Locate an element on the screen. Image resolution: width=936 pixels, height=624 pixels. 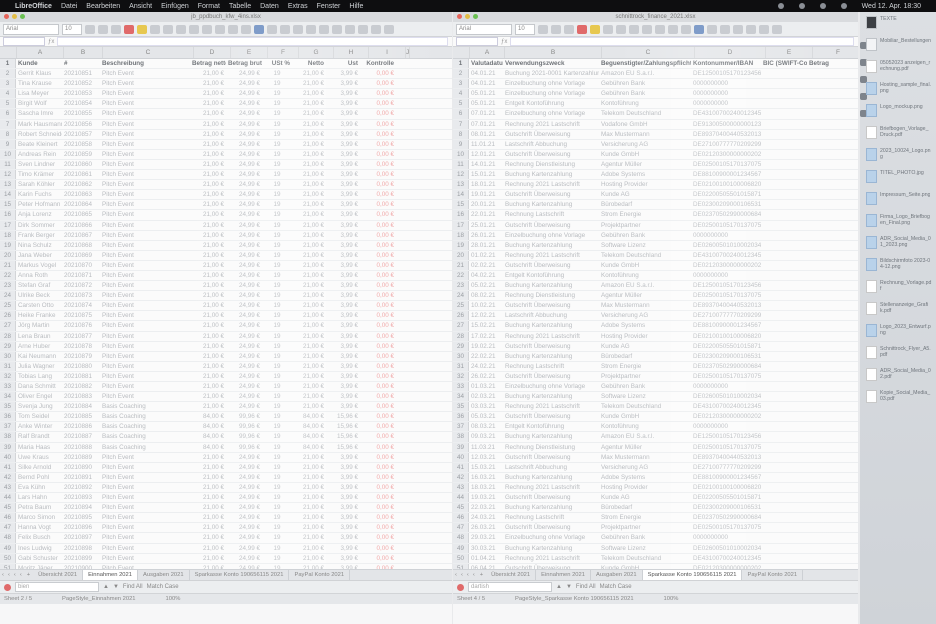
row-number: 28 is located at coordinates (461, 336).